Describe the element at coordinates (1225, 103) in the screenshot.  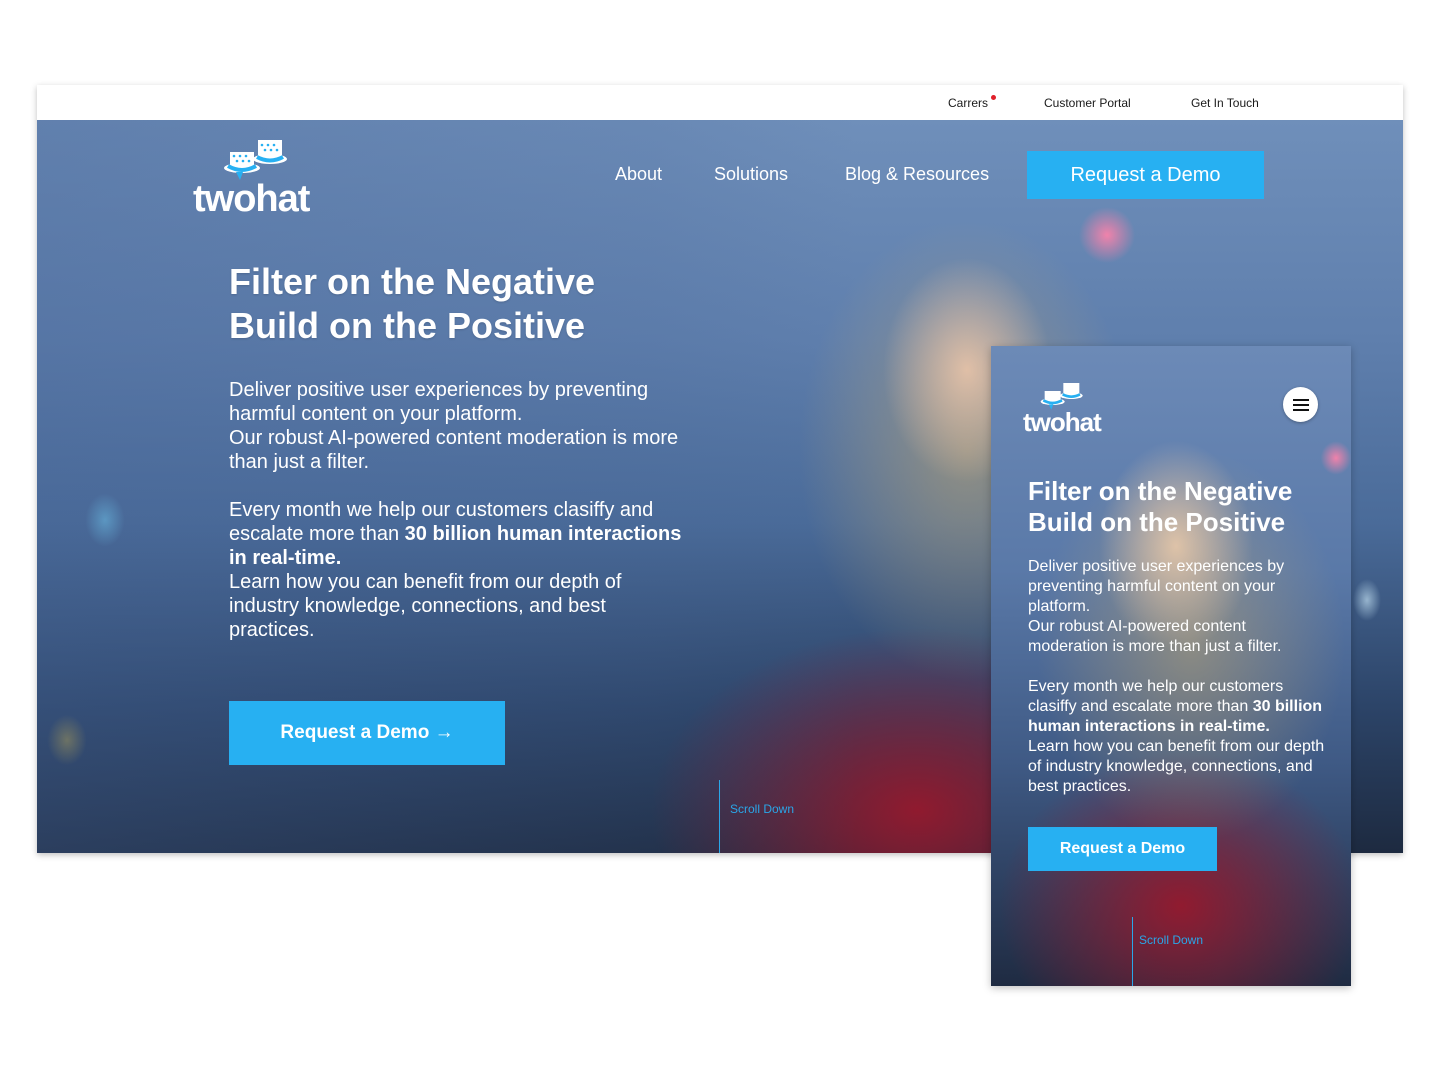
I see `utility-link-get-in-touch: Get In Touch` at that location.